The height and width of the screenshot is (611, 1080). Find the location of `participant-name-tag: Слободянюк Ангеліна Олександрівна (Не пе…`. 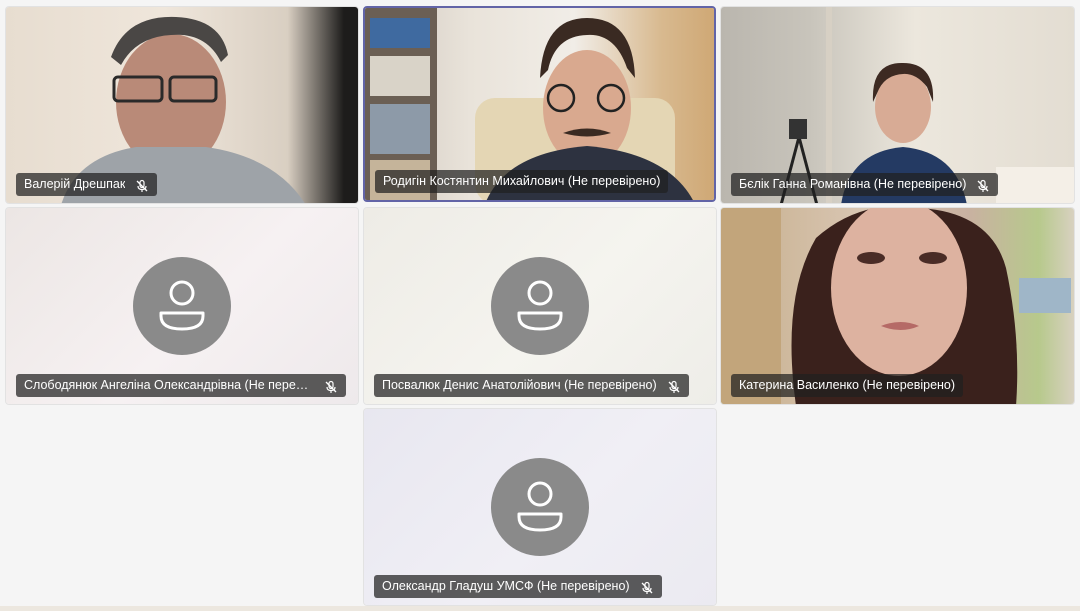

participant-name-tag: Слободянюк Ангеліна Олександрівна (Не пе… is located at coordinates (181, 385).